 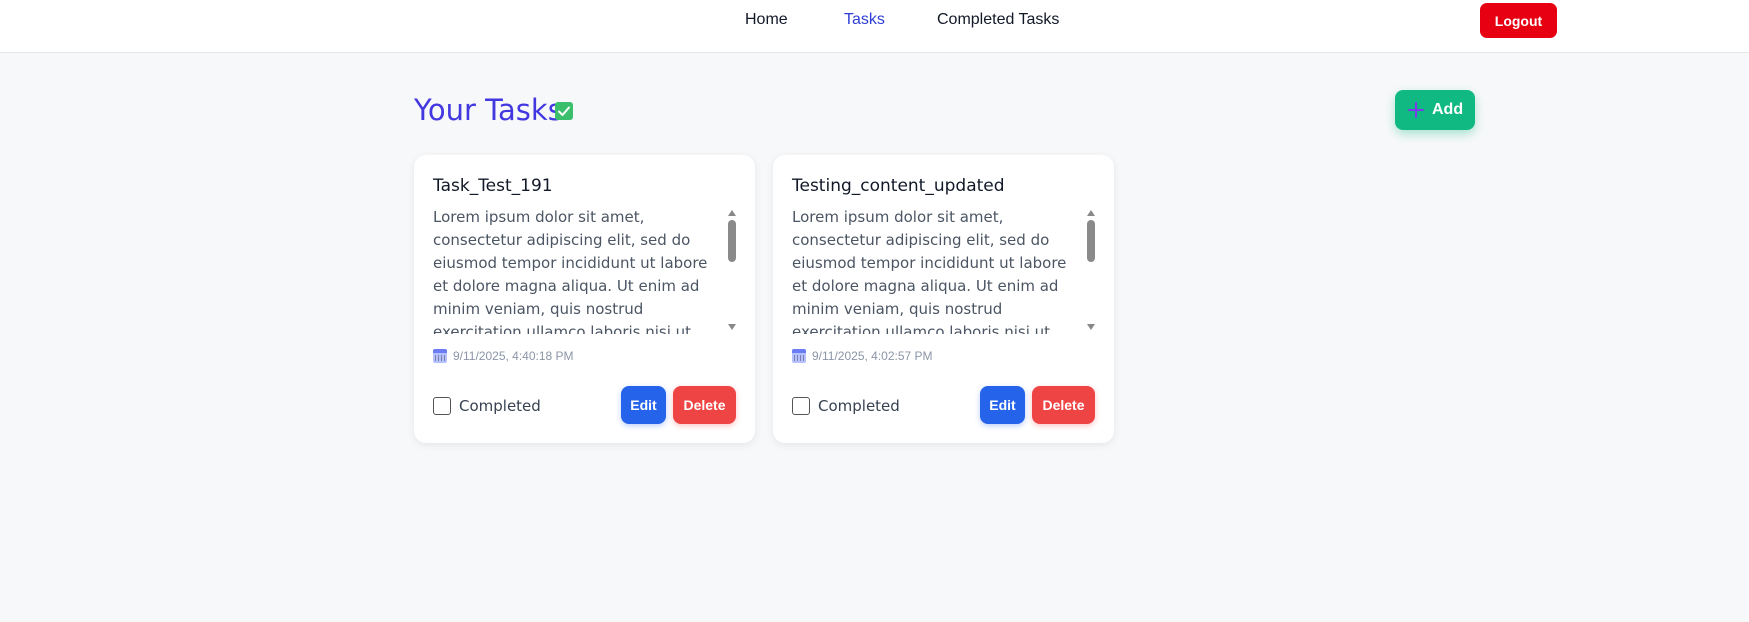 What do you see at coordinates (488, 110) in the screenshot?
I see `page-title: Your Tasks` at bounding box center [488, 110].